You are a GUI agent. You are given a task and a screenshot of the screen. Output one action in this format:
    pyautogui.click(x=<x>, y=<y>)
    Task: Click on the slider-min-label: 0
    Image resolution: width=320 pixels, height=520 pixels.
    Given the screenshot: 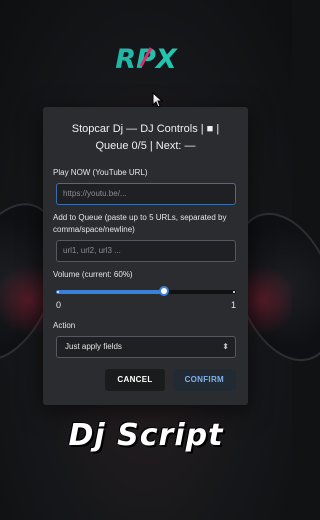 What is the action you would take?
    pyautogui.click(x=59, y=305)
    